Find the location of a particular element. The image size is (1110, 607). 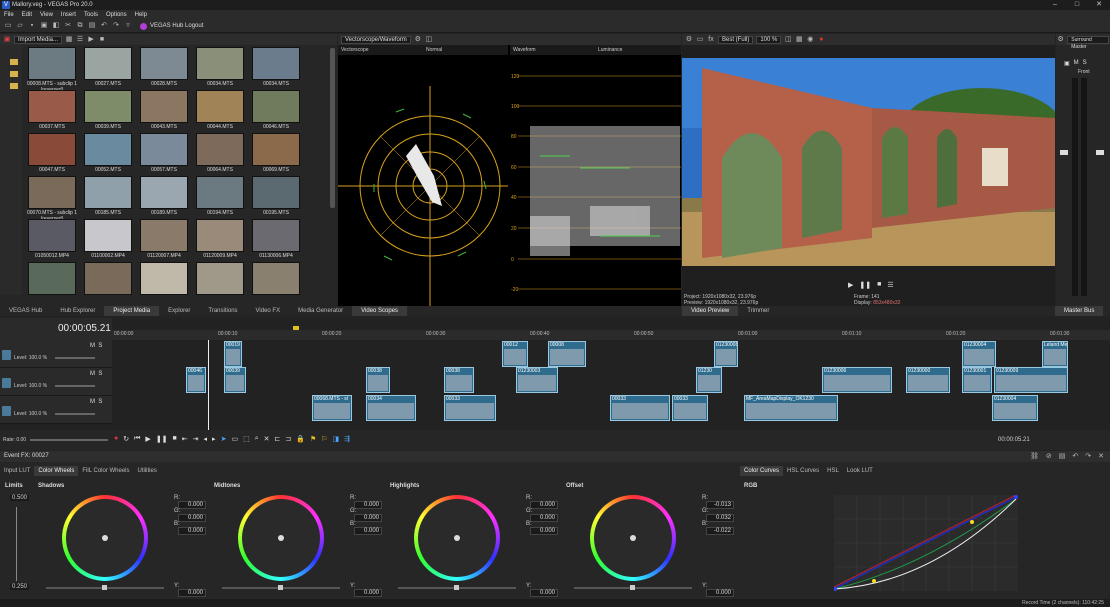

timeline-clip: MF_AreaMapDisplay_OK1230 is located at coordinates (791, 408).